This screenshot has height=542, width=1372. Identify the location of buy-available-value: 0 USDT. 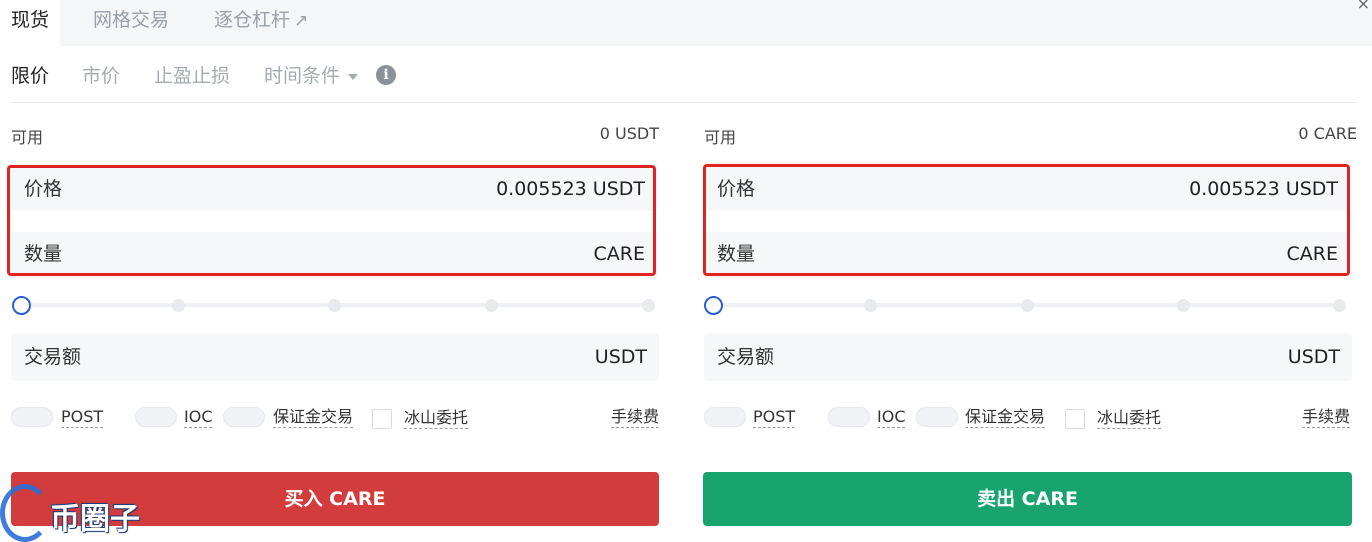
(629, 133).